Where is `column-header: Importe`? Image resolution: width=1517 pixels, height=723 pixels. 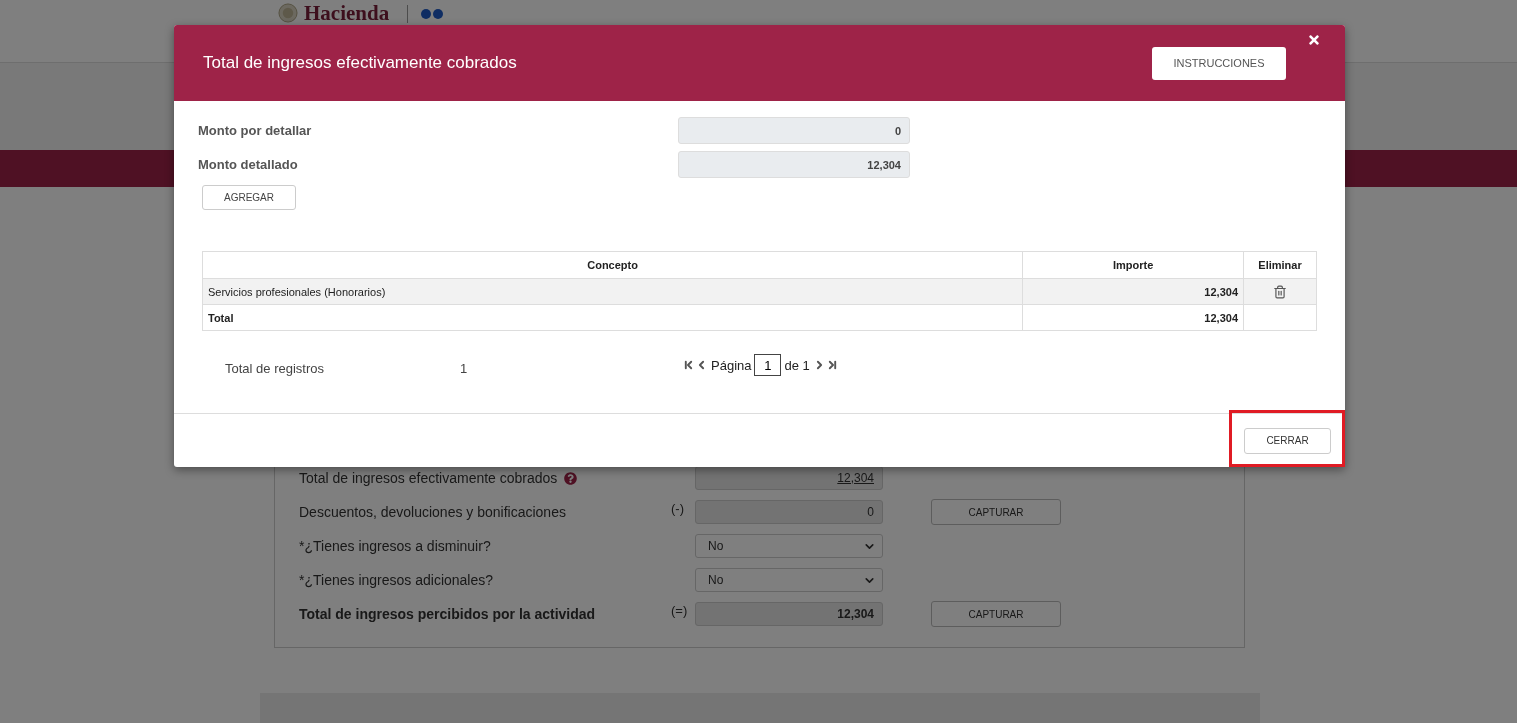
column-header: Importe is located at coordinates (1133, 265).